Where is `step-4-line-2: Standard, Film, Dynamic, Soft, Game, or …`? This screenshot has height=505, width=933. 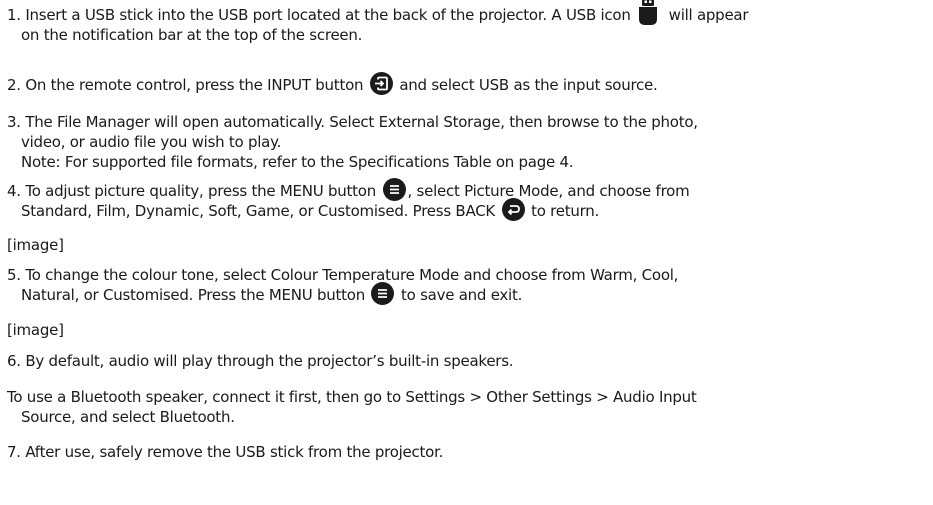 step-4-line-2: Standard, Film, Dynamic, Soft, Game, or … is located at coordinates (348, 209).